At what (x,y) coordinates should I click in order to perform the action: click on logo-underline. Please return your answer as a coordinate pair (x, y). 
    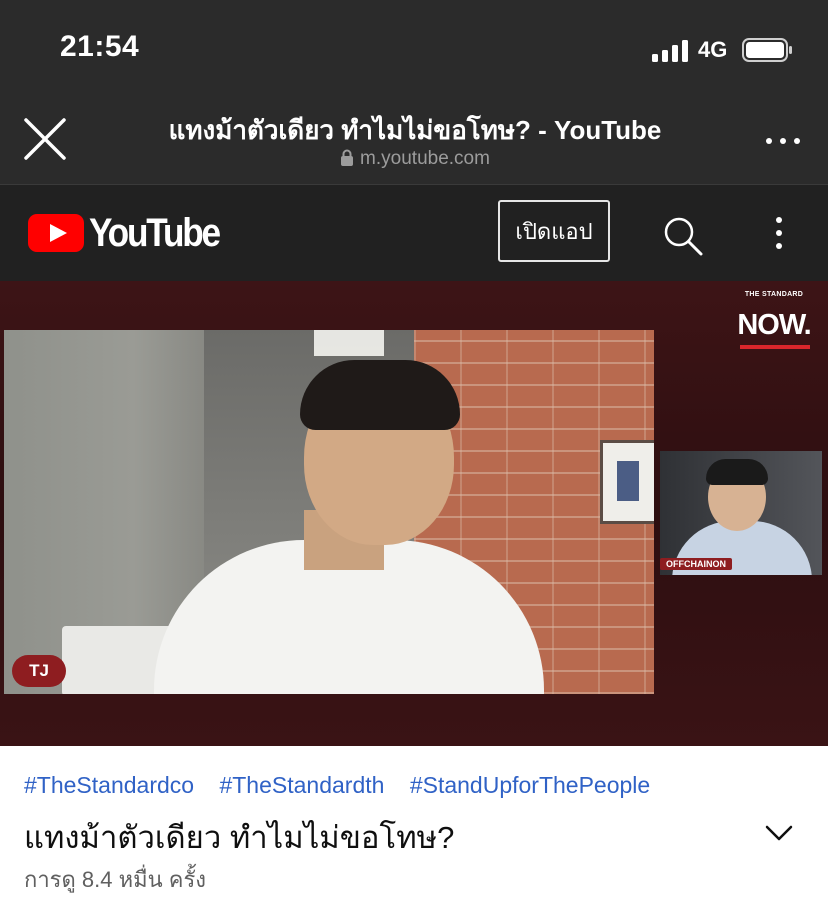
    Looking at the image, I should click on (775, 347).